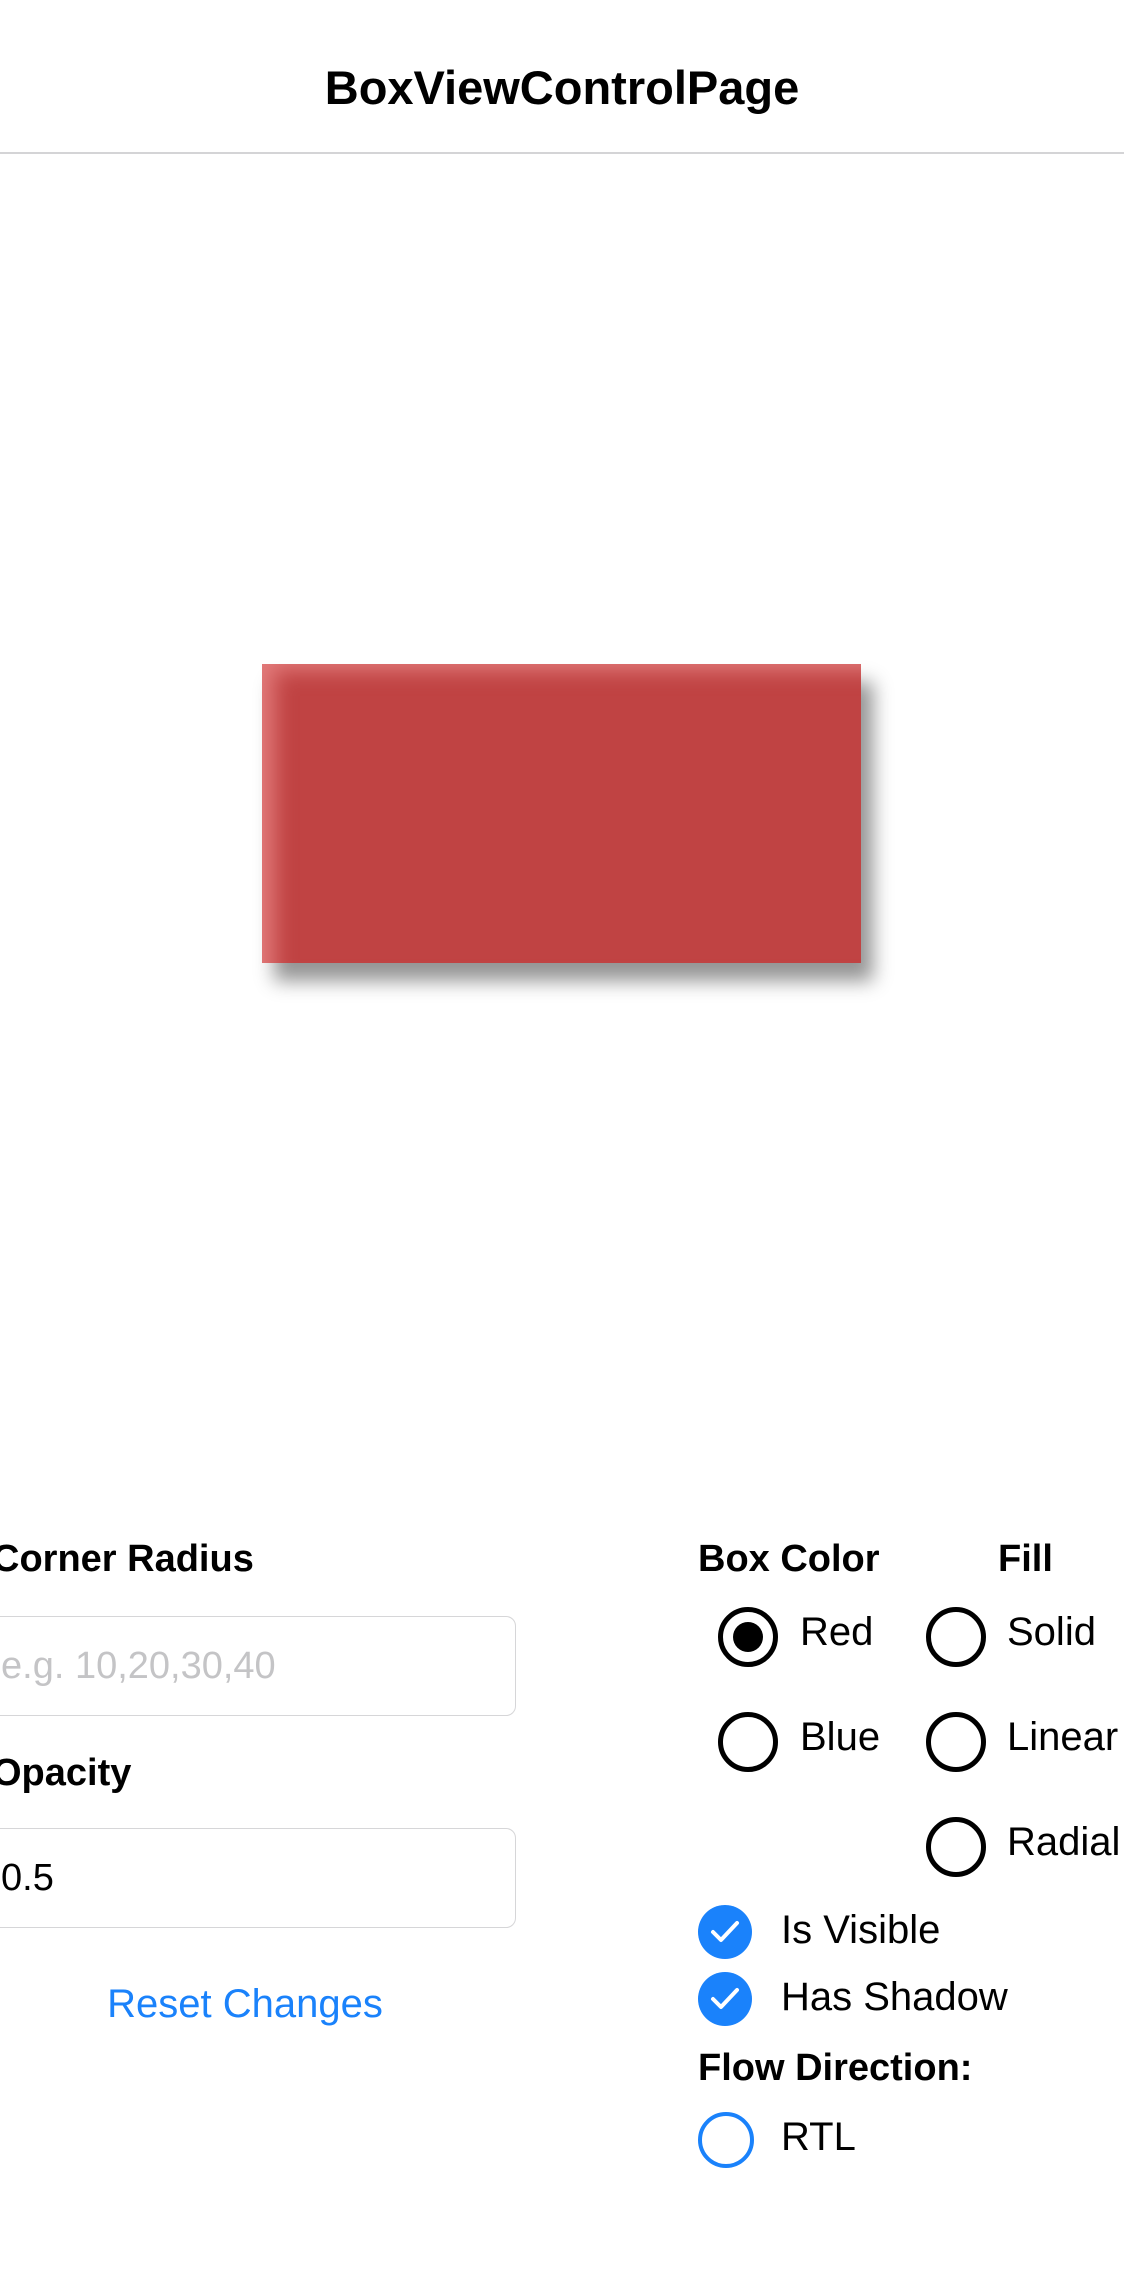 This screenshot has width=1124, height=2286. What do you see at coordinates (245, 2004) in the screenshot?
I see `reset-changes-button: Reset Changes` at bounding box center [245, 2004].